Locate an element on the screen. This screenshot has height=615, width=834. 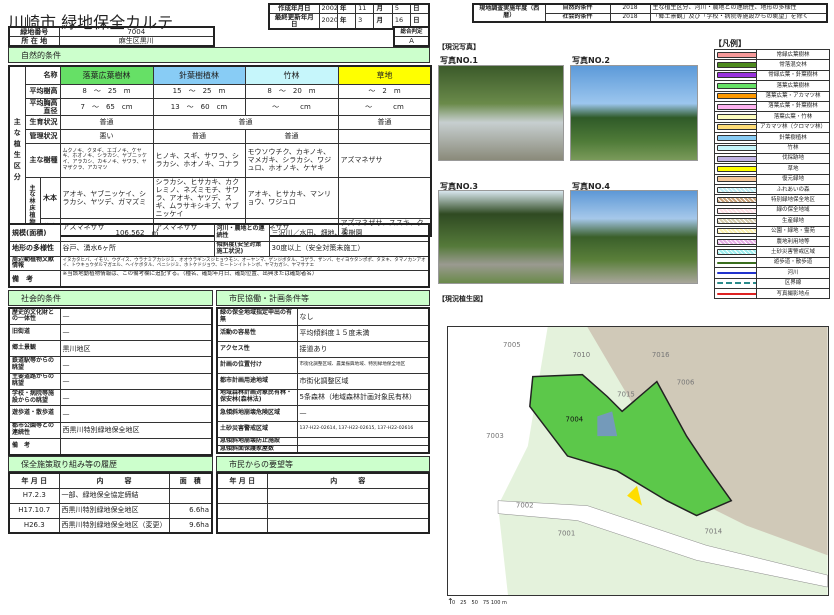
legend-item: 常緑広葉・針葉樹林 is located at coordinates (772, 75).